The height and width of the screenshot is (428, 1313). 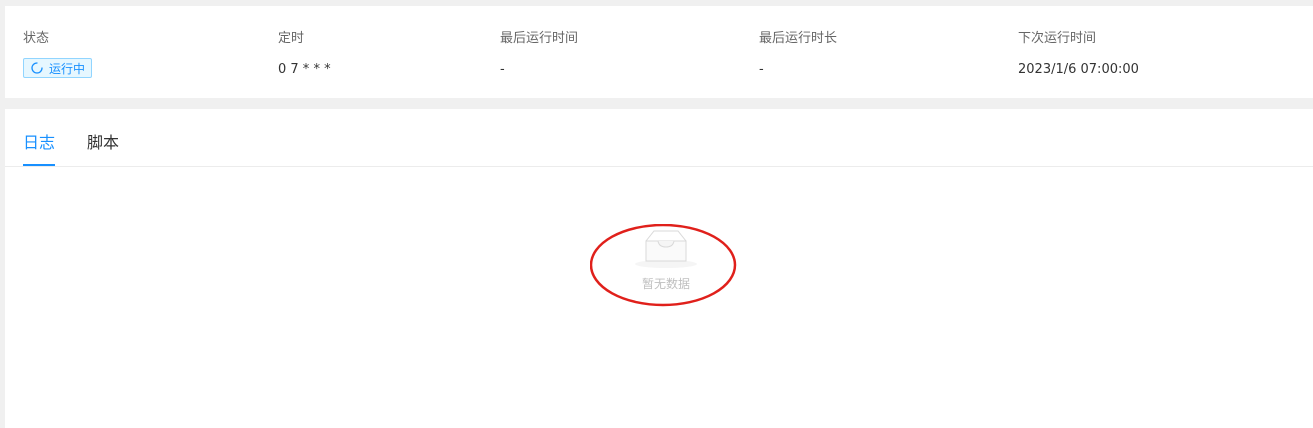 I want to click on last-run-time-value: -, so click(x=502, y=69).